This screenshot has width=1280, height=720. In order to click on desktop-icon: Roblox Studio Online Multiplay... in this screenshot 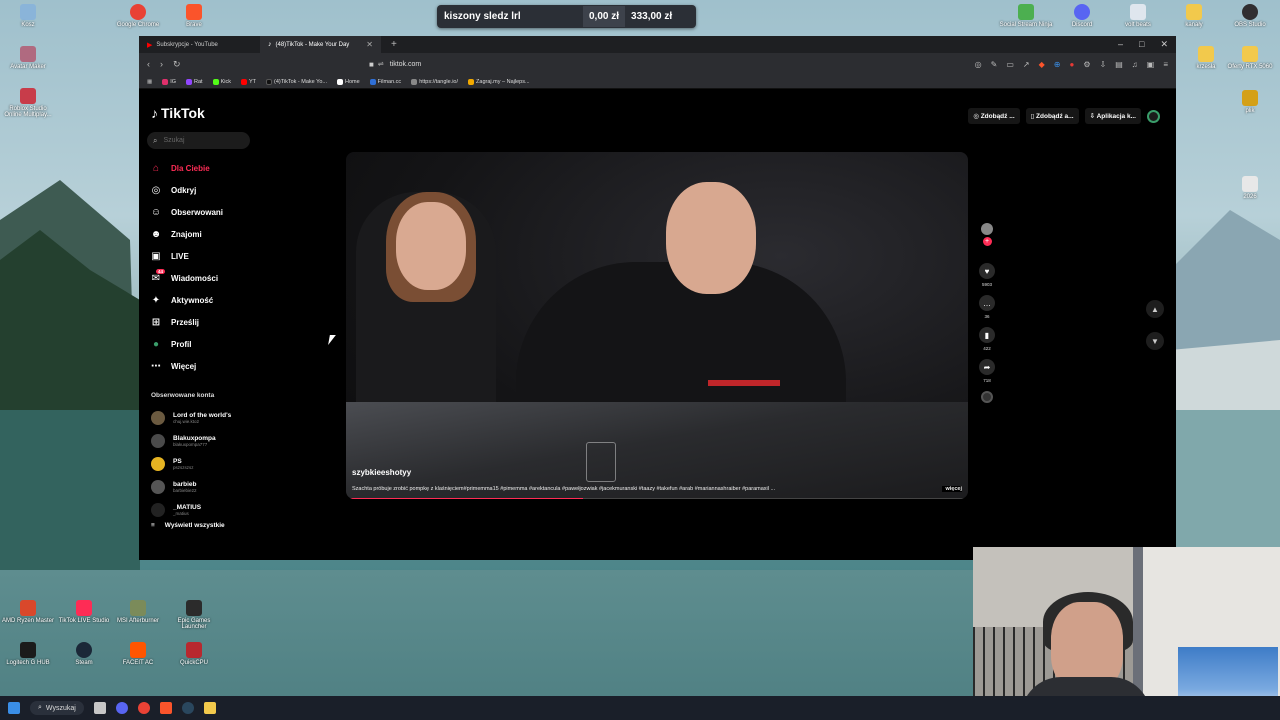, I will do `click(28, 103)`.